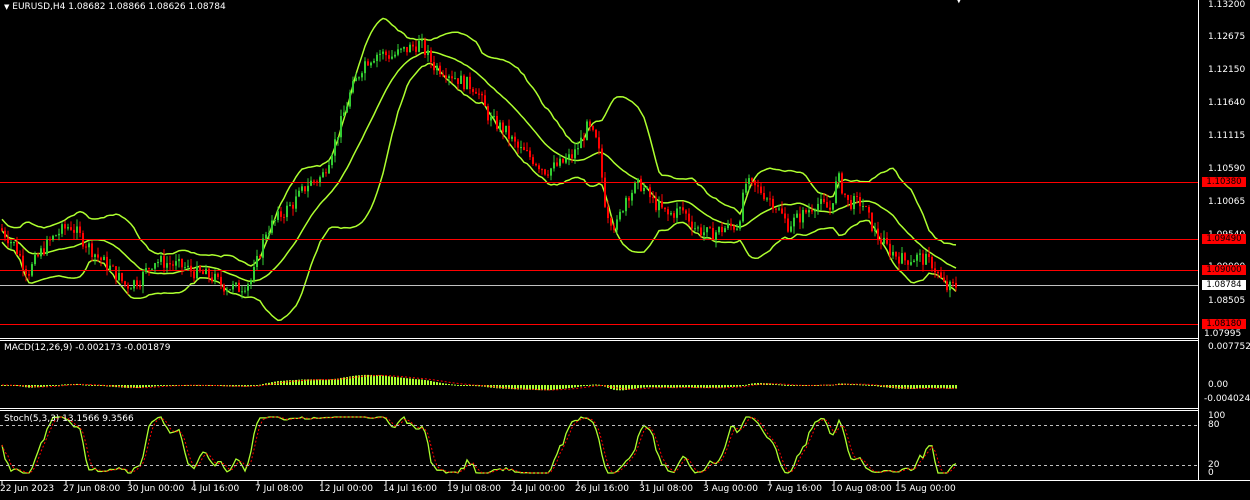 Image resolution: width=1250 pixels, height=500 pixels. What do you see at coordinates (1227, 136) in the screenshot?
I see `y-tick-label: 1.11115` at bounding box center [1227, 136].